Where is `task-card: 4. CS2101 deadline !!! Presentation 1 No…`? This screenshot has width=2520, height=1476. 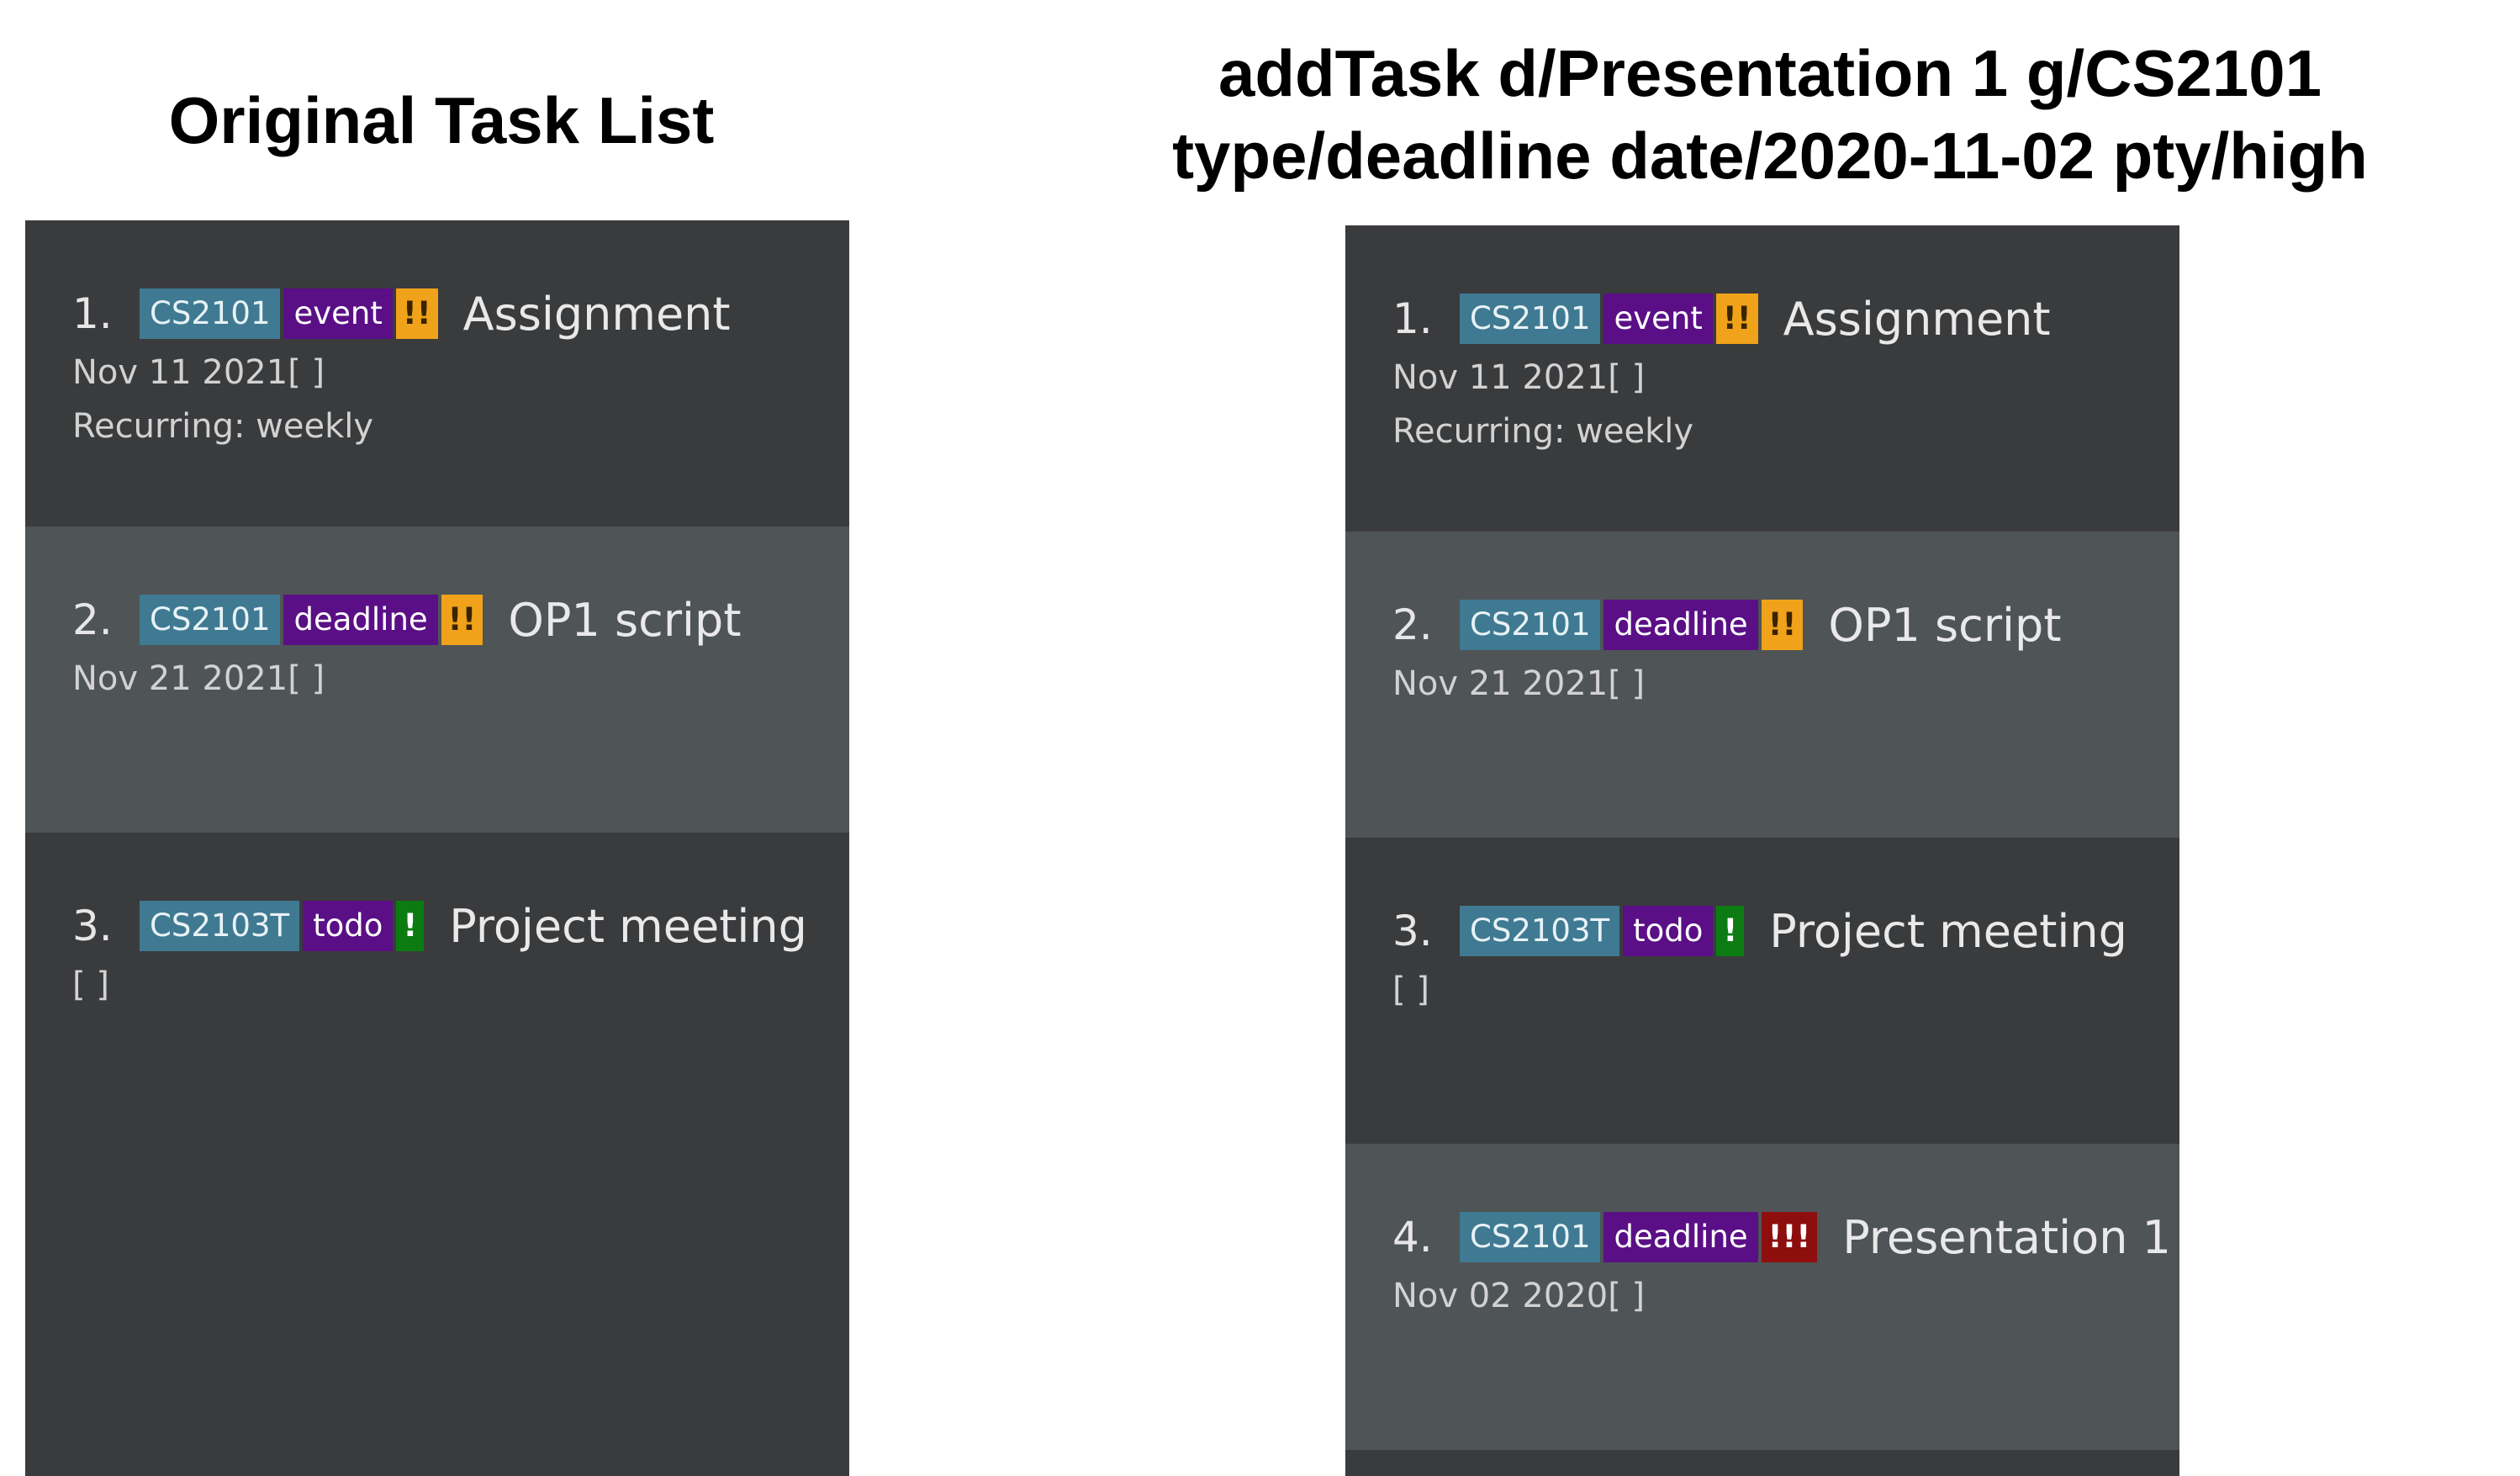
task-card: 4. CS2101 deadline !!! Presentation 1 No… is located at coordinates (1762, 1297).